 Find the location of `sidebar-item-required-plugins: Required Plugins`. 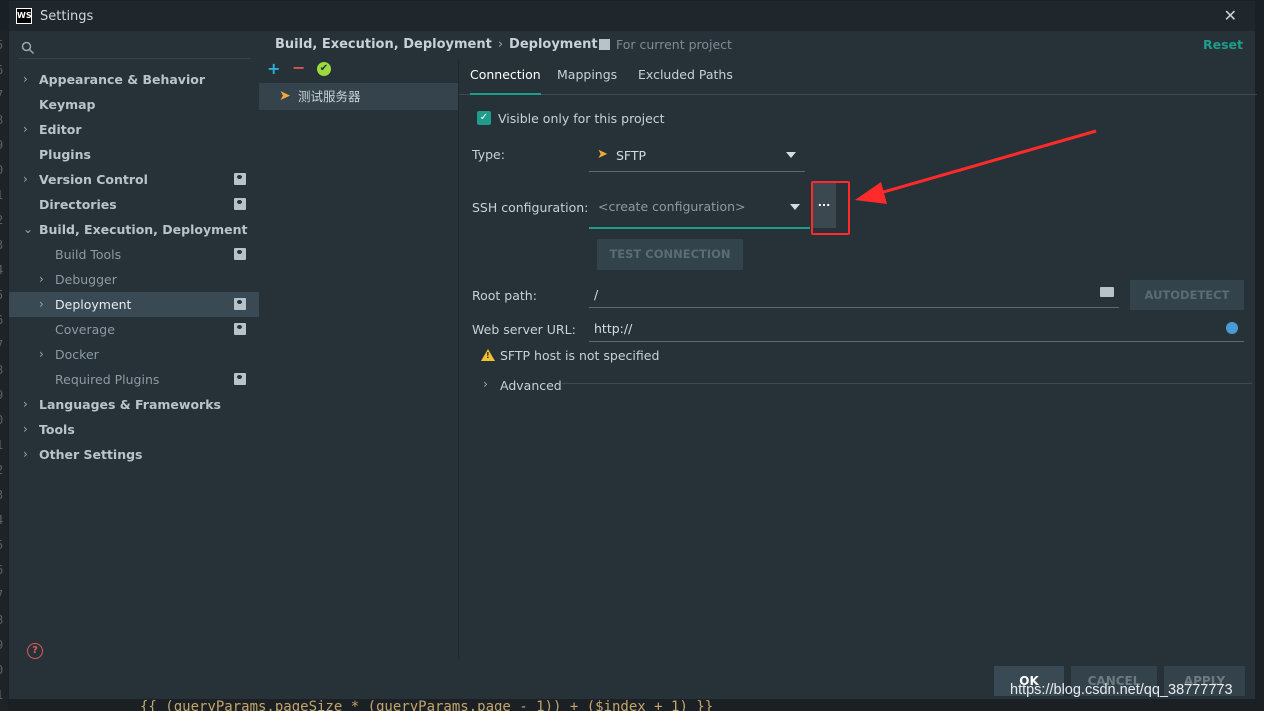

sidebar-item-required-plugins: Required Plugins is located at coordinates (134, 379).